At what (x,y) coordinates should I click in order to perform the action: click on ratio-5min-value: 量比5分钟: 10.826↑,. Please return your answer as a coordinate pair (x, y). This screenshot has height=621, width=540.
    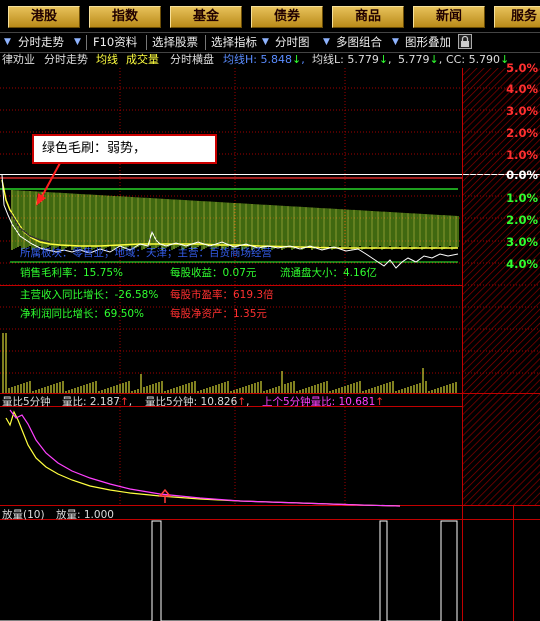
    Looking at the image, I should click on (197, 402).